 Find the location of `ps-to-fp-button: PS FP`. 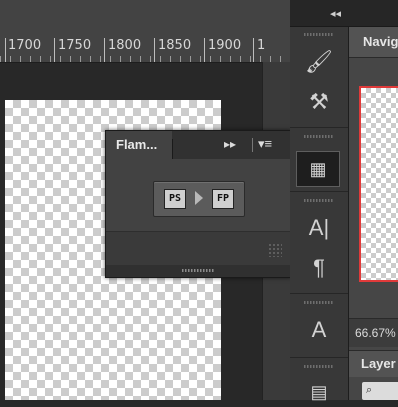

ps-to-fp-button: PS FP is located at coordinates (199, 199).